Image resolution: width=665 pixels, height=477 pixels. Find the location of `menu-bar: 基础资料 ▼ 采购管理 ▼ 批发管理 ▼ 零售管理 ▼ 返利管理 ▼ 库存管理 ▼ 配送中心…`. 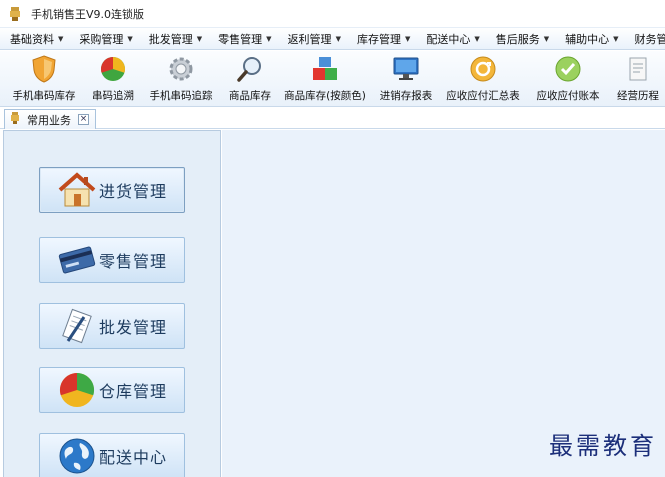

menu-bar: 基础资料 ▼ 采购管理 ▼ 批发管理 ▼ 零售管理 ▼ 返利管理 ▼ 库存管理 ▼ 配送中心… is located at coordinates (332, 39).